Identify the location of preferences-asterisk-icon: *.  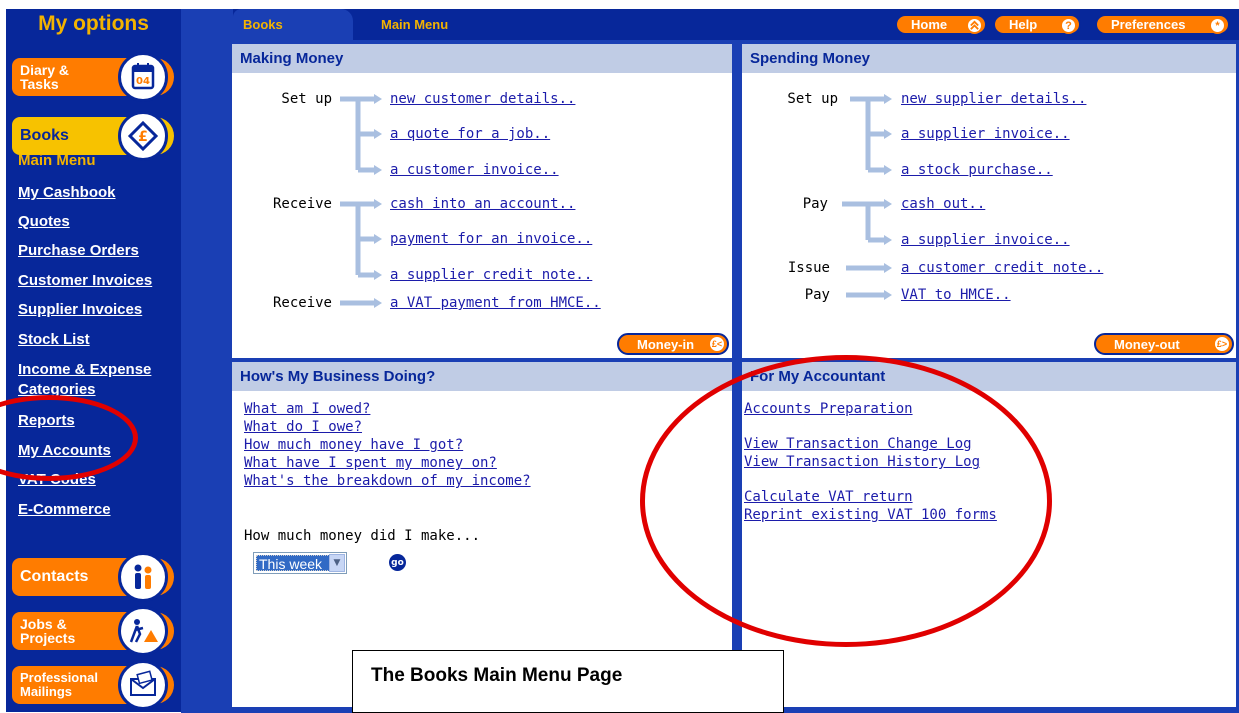
(1217, 25).